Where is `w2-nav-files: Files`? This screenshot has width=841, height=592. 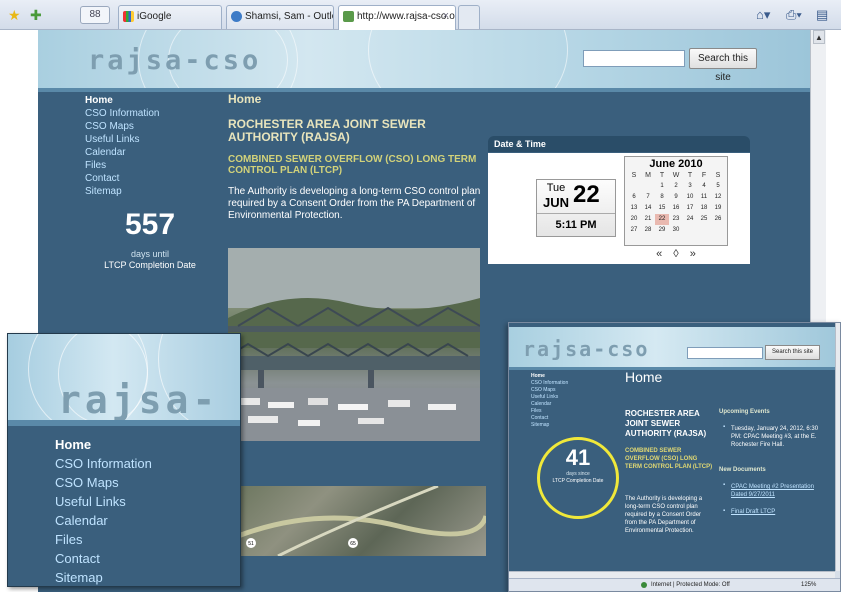
w2-nav-files: Files is located at coordinates (549, 411).